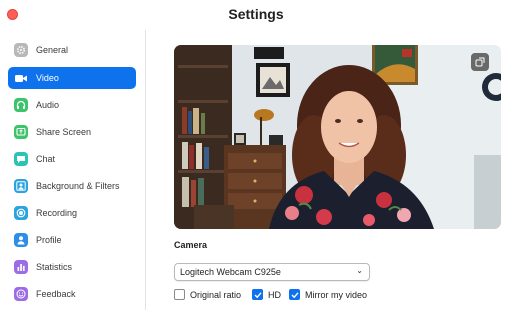  I want to click on sidebar-item-label: Video, so click(47, 78).